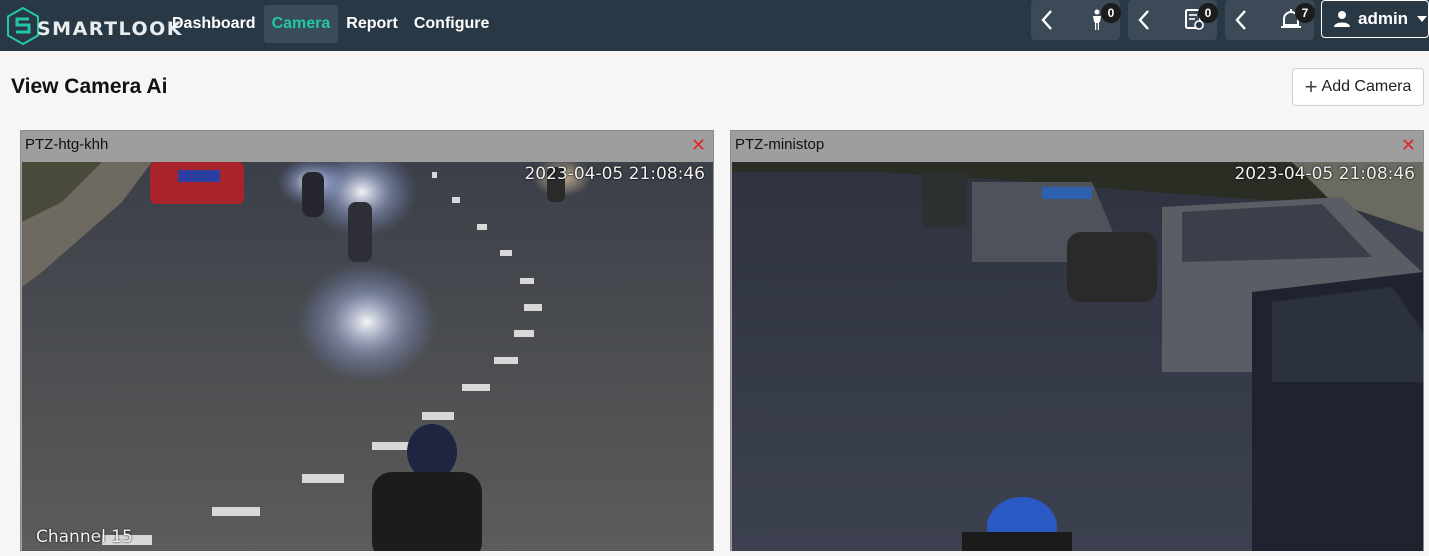  Describe the element at coordinates (214, 24) in the screenshot. I see `nav-dashboard: Dashboard` at that location.